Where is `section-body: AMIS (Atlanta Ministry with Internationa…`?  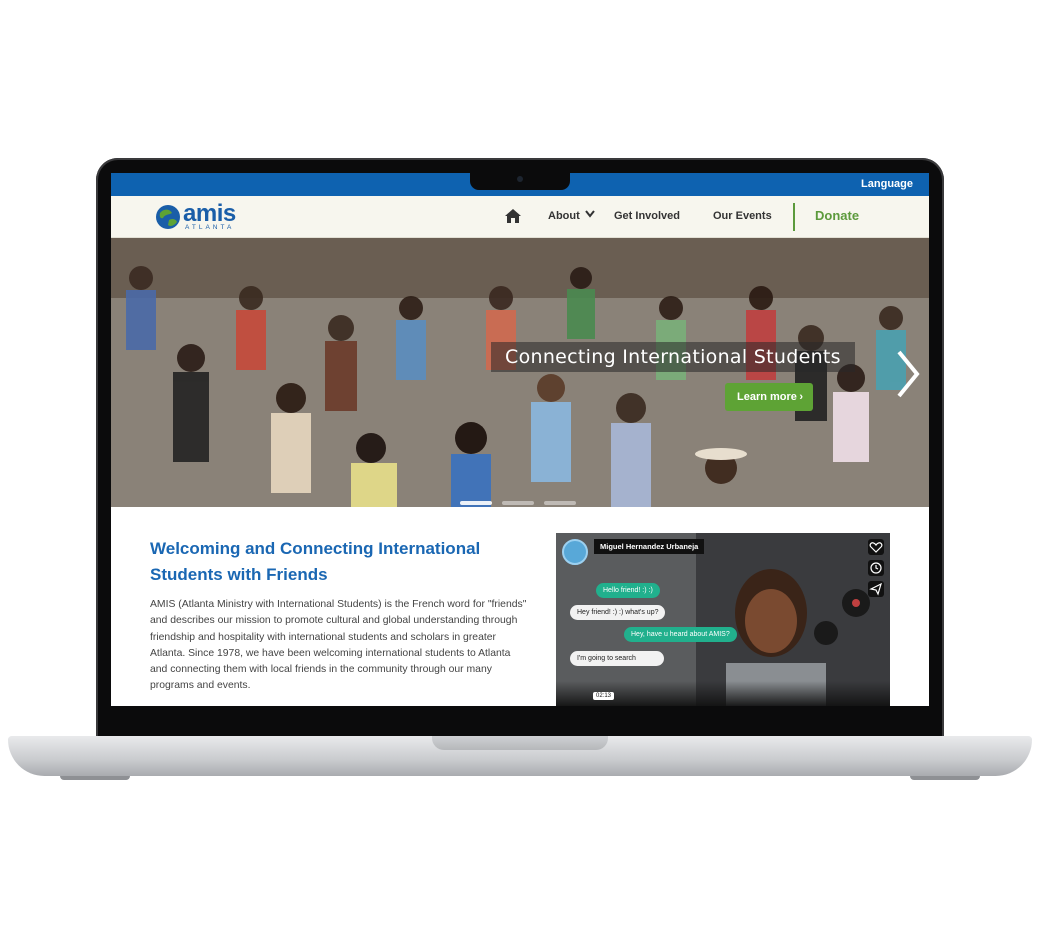 section-body: AMIS (Atlanta Ministry with Internationa… is located at coordinates (338, 645).